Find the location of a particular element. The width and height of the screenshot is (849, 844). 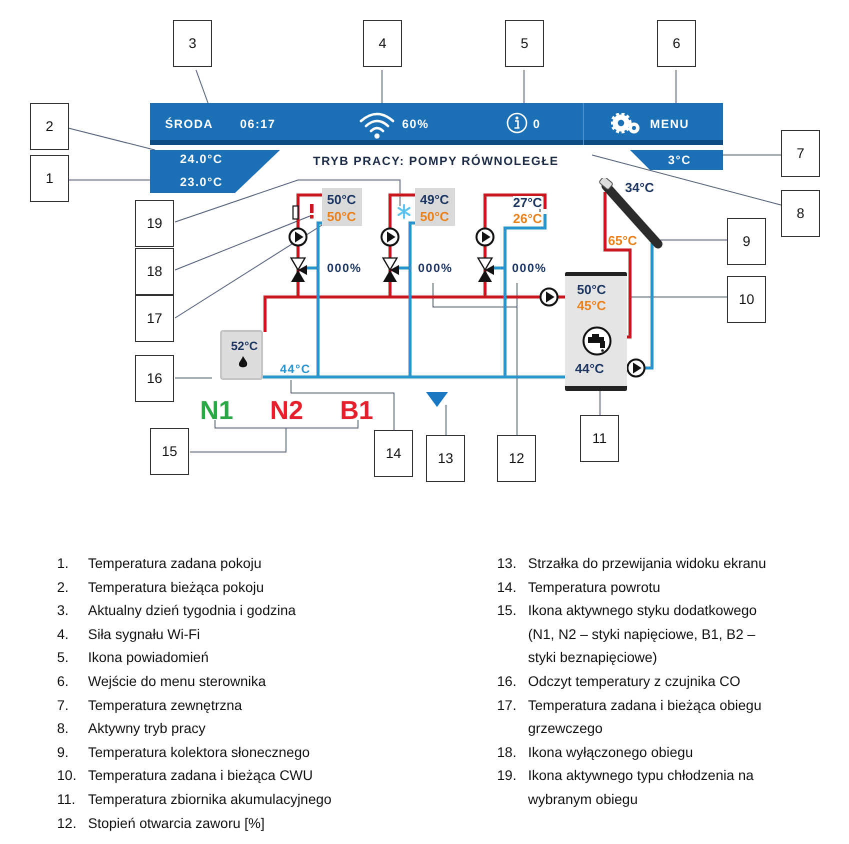

legend-text: Ikona powiadomień is located at coordinates (149, 658).